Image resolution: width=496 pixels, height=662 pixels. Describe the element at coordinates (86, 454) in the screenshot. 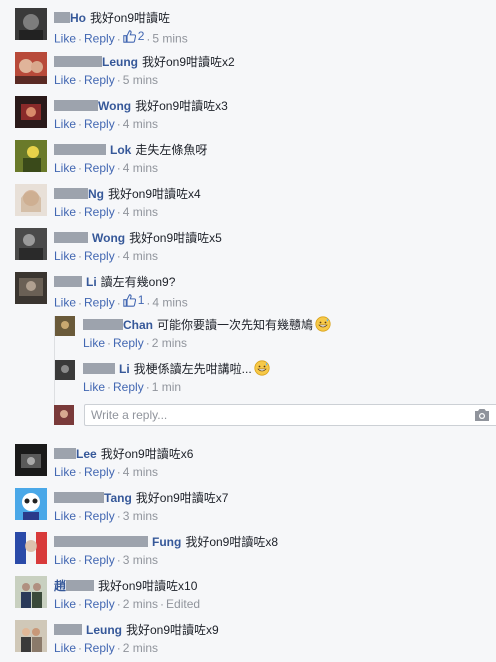

I see `commenter-name: Lee` at that location.